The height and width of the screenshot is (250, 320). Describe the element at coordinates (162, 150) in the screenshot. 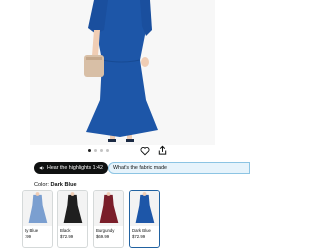

I see `share-icon` at that location.